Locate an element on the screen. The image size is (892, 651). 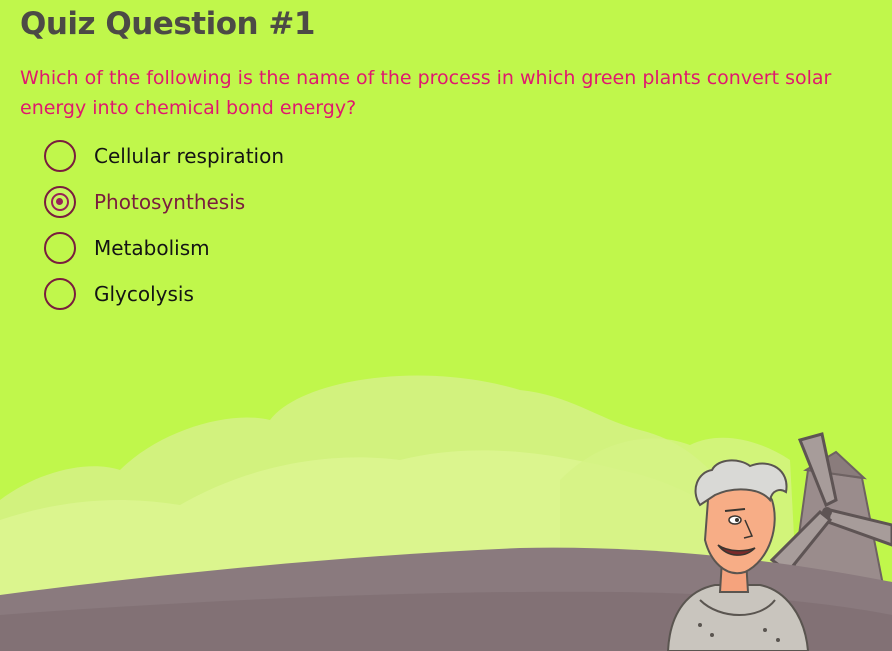
quiz-title: Quiz Question #1 is located at coordinates (167, 24).